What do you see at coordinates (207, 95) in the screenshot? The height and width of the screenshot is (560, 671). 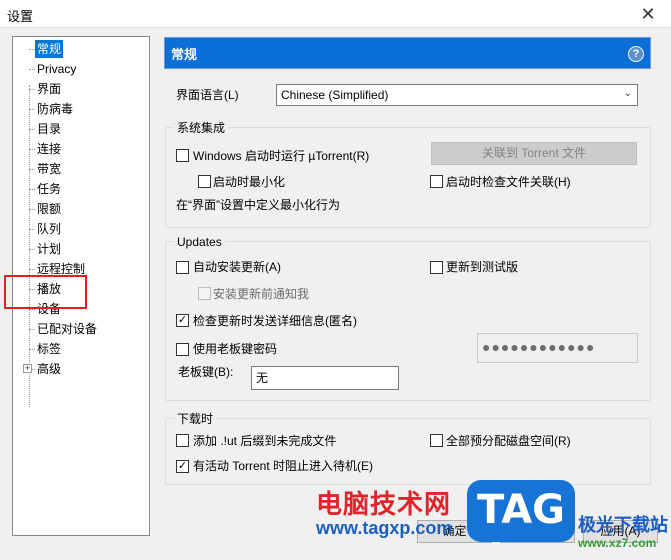 I see `language-label: 界面语言(L)` at bounding box center [207, 95].